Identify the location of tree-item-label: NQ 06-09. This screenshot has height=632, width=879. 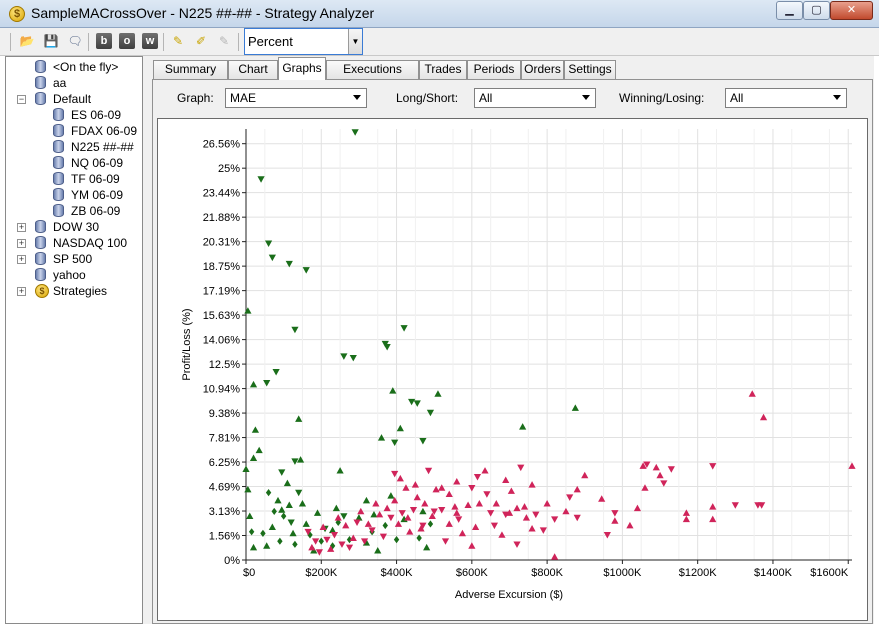
(97, 163).